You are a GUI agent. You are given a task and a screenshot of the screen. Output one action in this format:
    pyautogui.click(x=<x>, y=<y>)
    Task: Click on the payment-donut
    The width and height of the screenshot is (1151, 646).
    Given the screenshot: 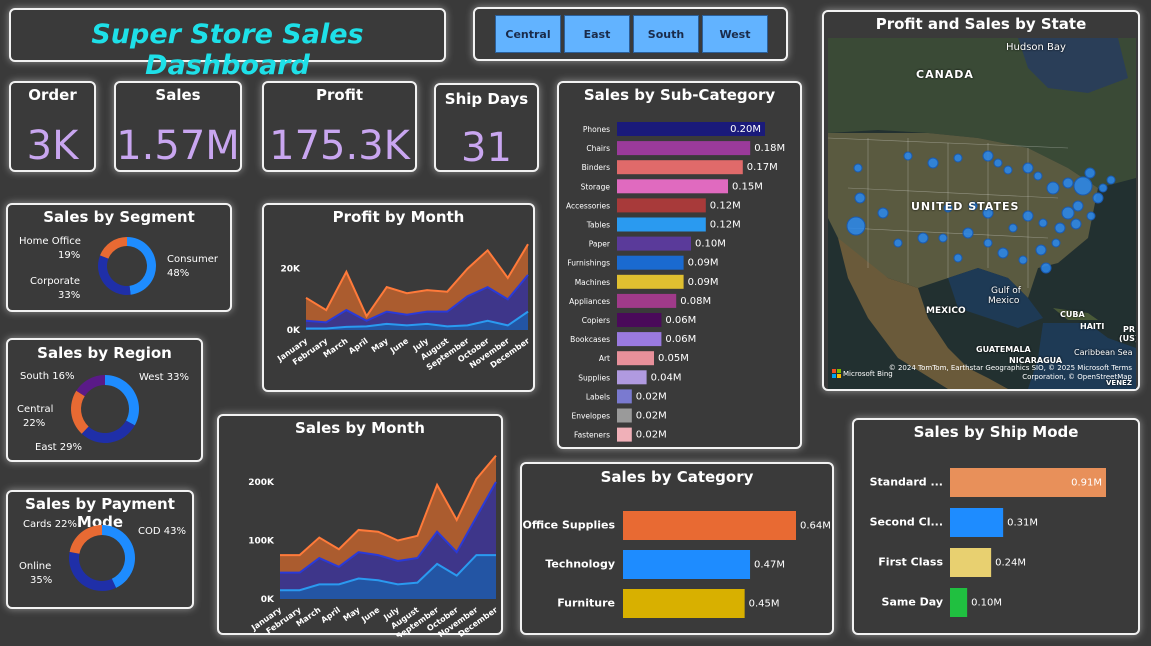 What is the action you would take?
    pyautogui.click(x=102, y=551)
    